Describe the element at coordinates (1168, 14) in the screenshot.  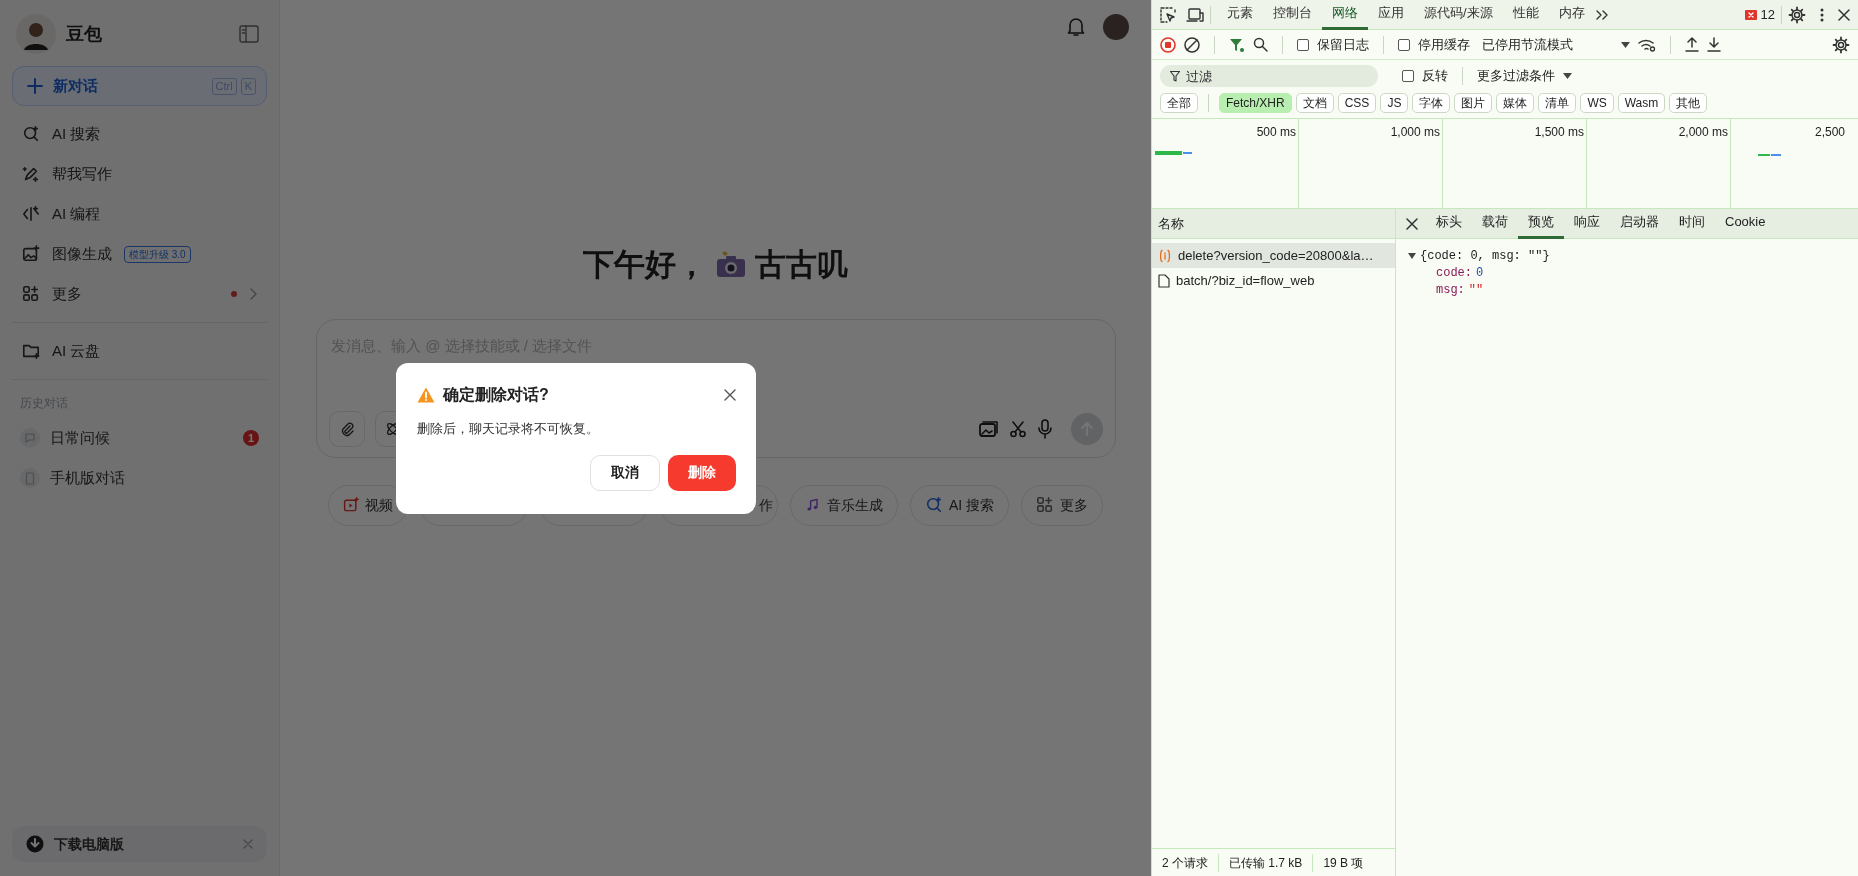
I see `inspect-icon` at that location.